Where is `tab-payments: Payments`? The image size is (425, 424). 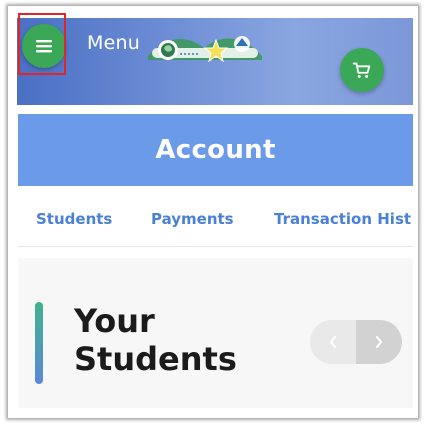
tab-payments: Payments is located at coordinates (192, 219).